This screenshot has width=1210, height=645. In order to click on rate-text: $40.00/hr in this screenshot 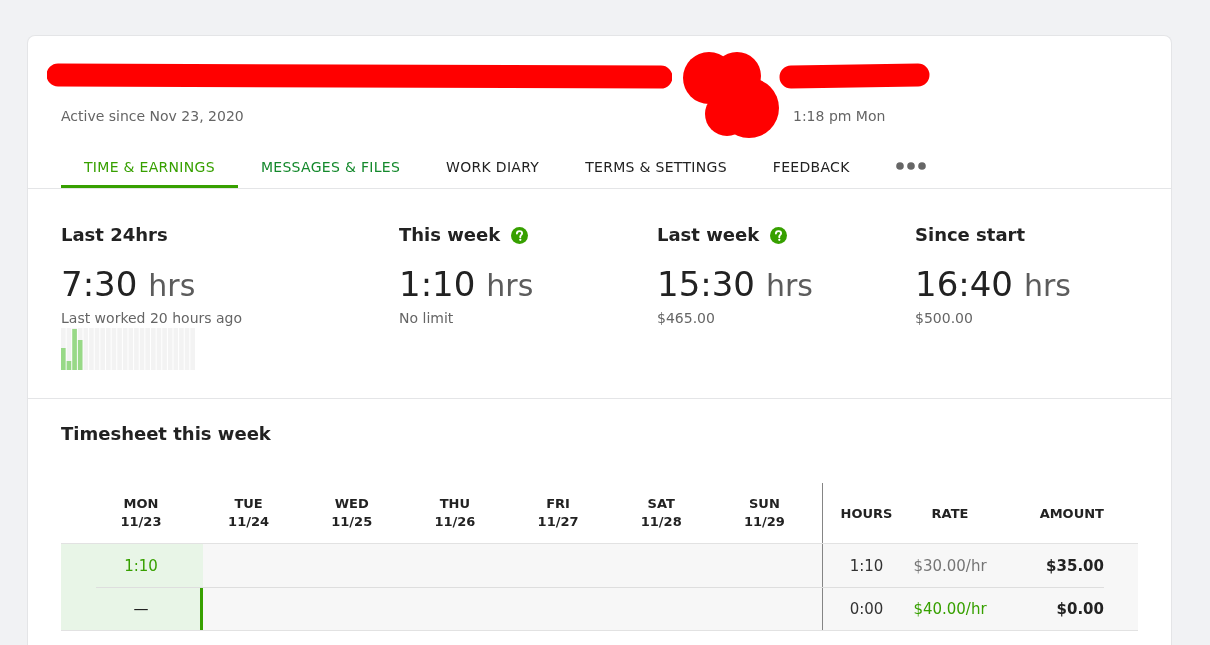, I will do `click(950, 608)`.